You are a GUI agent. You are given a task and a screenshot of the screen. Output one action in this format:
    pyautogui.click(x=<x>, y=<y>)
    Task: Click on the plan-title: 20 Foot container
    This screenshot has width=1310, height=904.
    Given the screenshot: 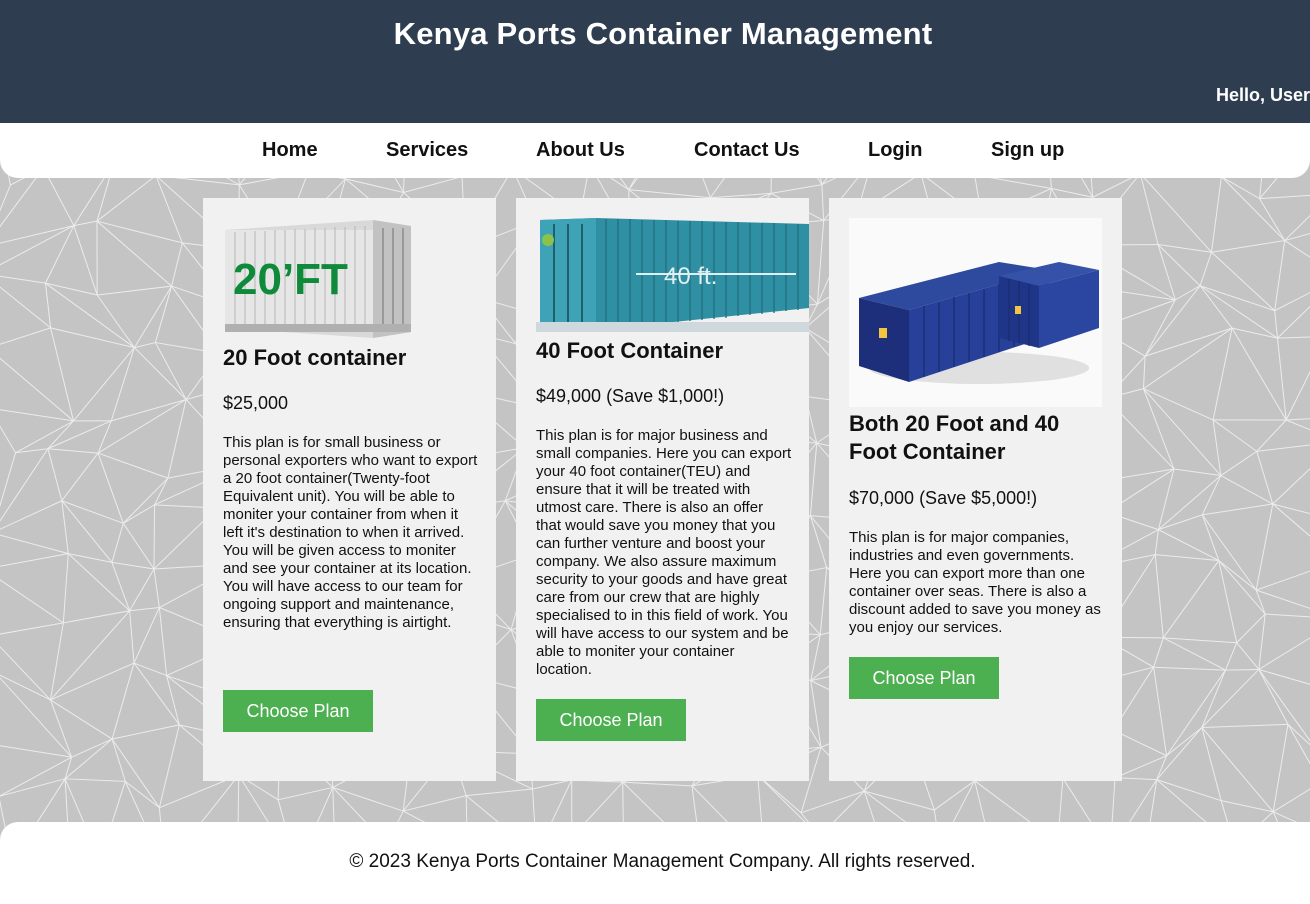 What is the action you would take?
    pyautogui.click(x=315, y=357)
    